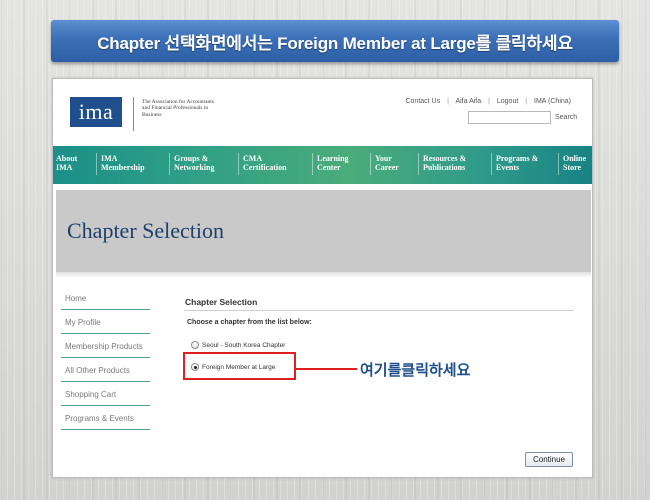  I want to click on nav-label-line1: Resources &, so click(445, 158).